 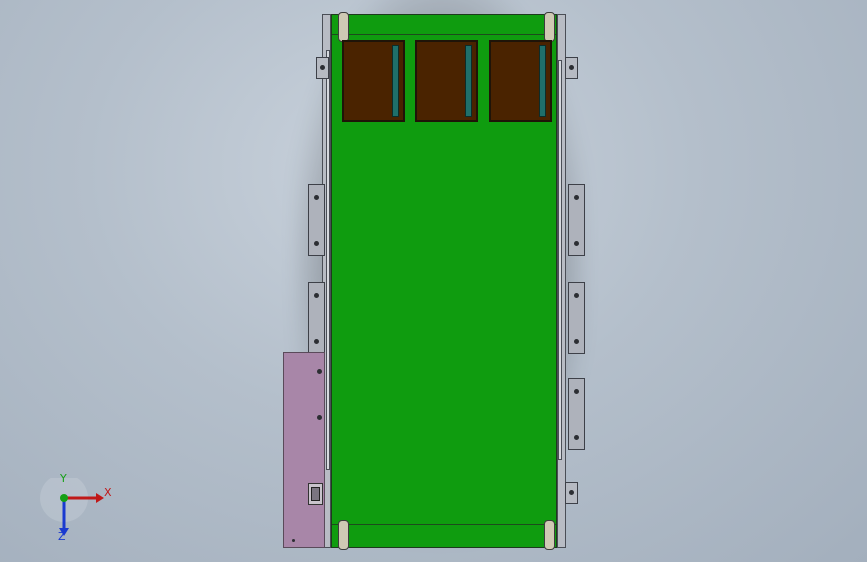 What do you see at coordinates (328, 260) in the screenshot?
I see `left-outer-rail` at bounding box center [328, 260].